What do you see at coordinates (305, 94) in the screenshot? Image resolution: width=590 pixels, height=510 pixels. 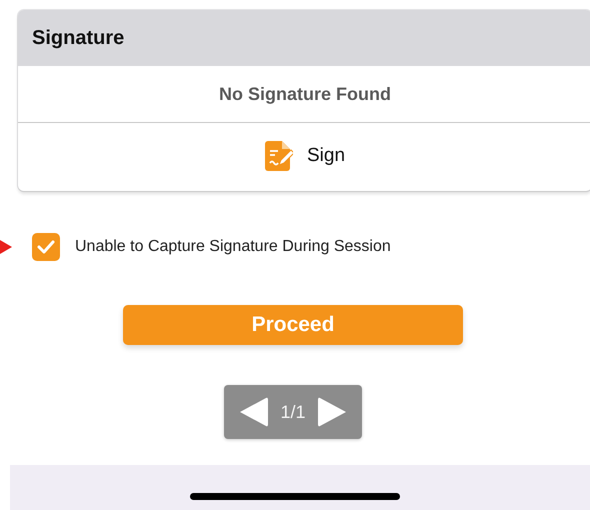 I see `status-text: No Signature Found` at bounding box center [305, 94].